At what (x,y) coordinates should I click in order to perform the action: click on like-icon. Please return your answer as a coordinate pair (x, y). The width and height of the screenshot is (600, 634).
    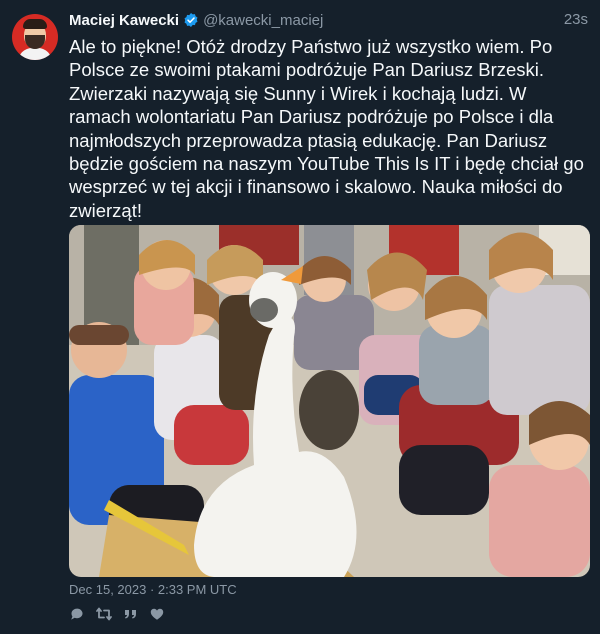
    Looking at the image, I should click on (157, 614).